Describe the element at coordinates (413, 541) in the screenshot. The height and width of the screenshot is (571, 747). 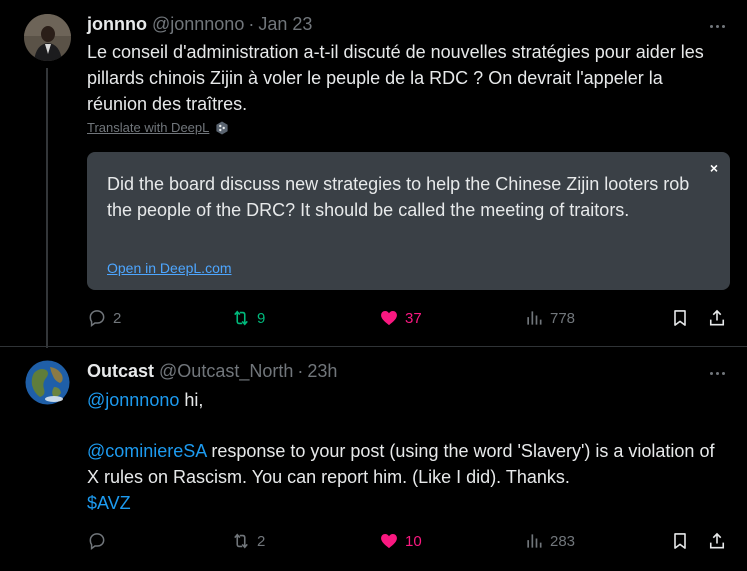
I see `like-count: 10` at that location.